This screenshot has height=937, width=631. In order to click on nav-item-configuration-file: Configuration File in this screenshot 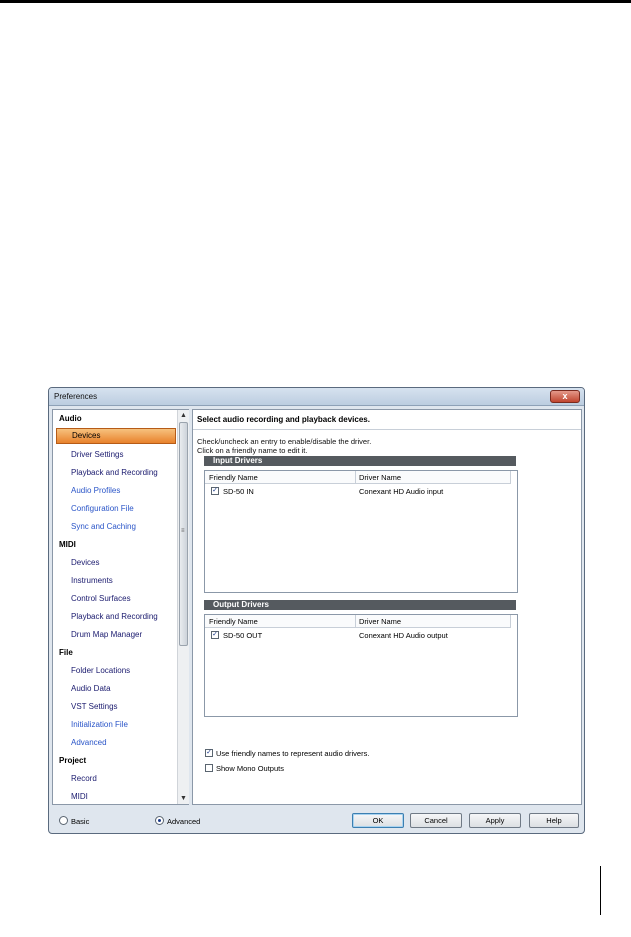, I will do `click(102, 509)`.